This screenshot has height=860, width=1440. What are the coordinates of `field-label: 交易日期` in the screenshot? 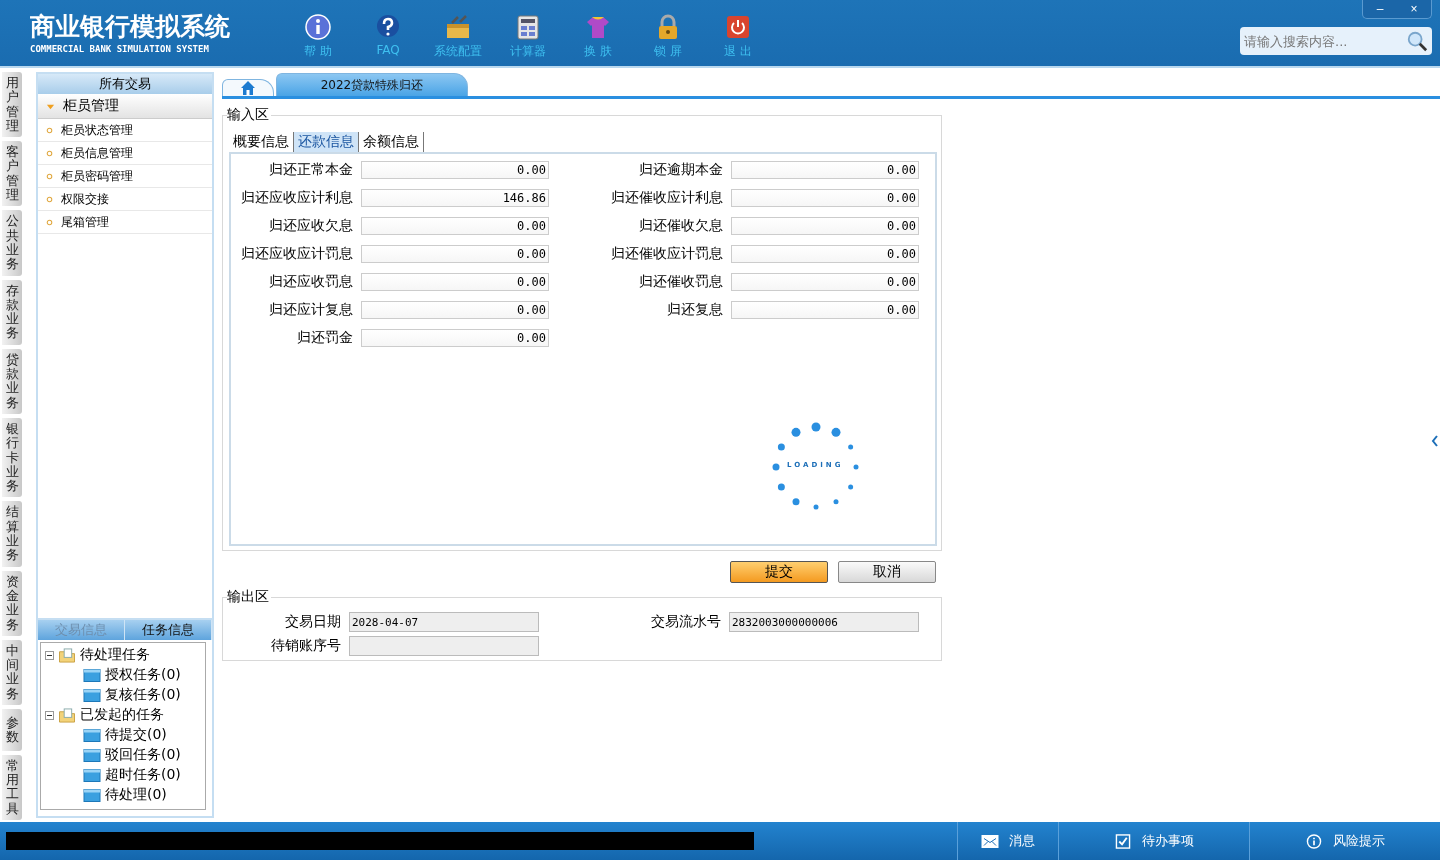 It's located at (313, 622).